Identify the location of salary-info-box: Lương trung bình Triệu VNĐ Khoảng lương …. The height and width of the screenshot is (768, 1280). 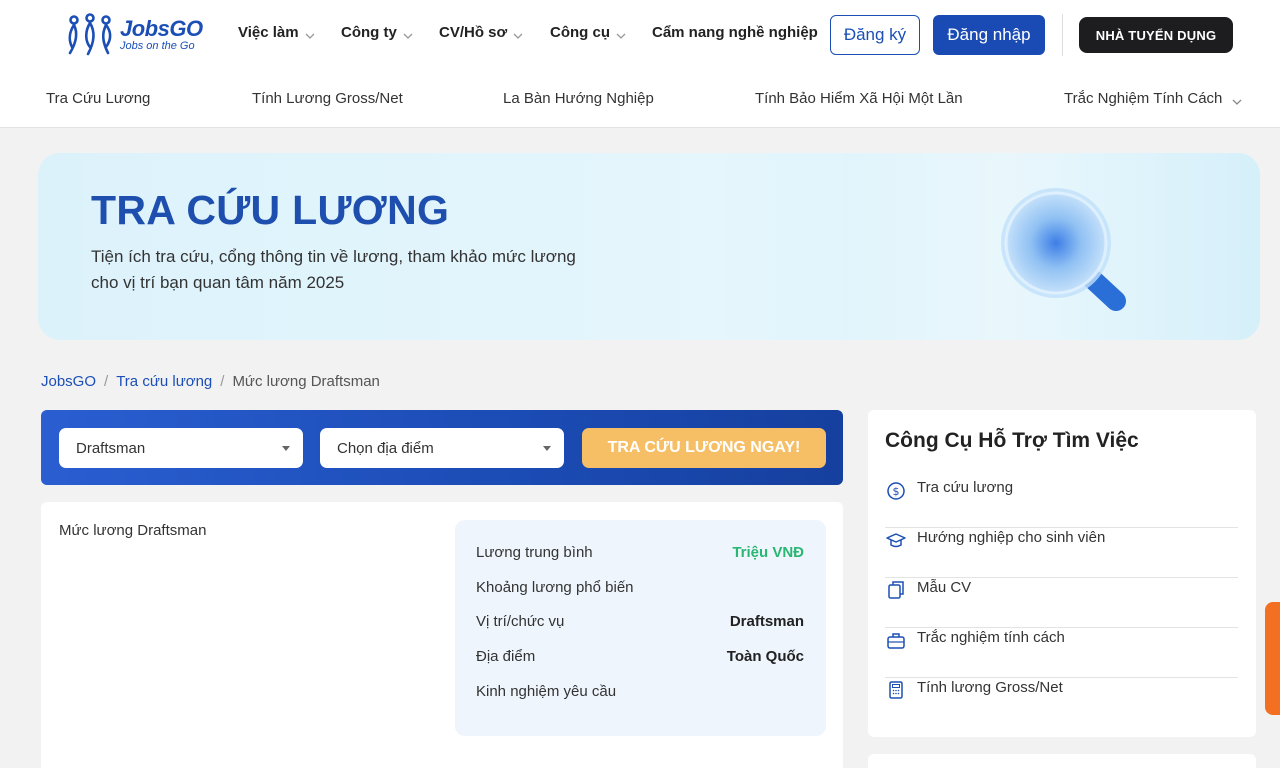
(640, 628).